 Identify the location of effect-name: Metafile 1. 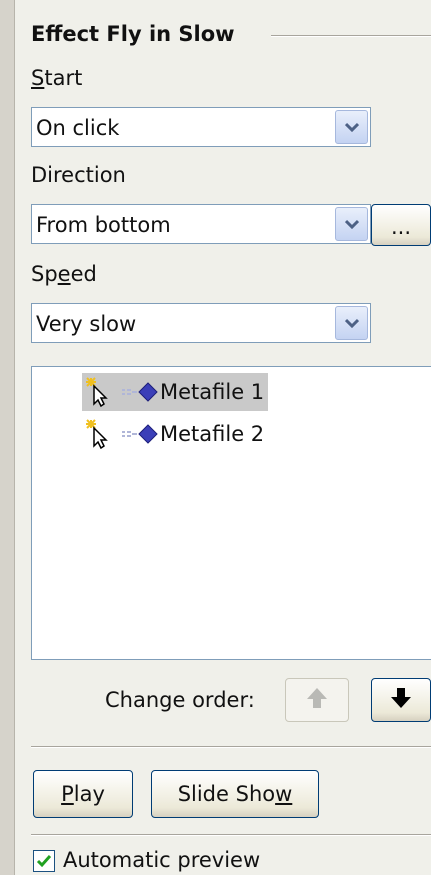
(212, 392).